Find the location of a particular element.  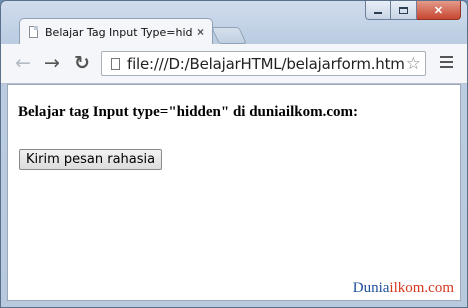

menu-icon is located at coordinates (446, 63).